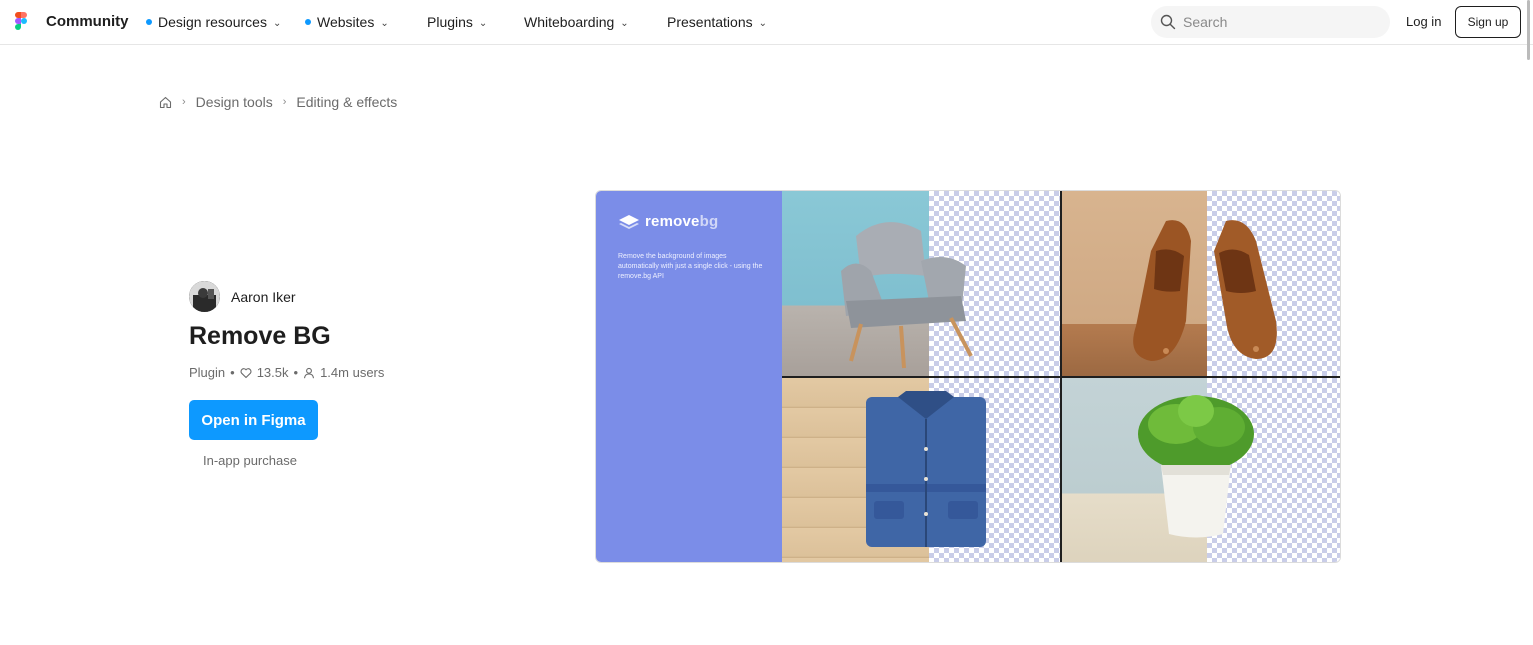 This screenshot has width=1533, height=645. Describe the element at coordinates (709, 221) in the screenshot. I see `wordmark-bg: bg` at that location.